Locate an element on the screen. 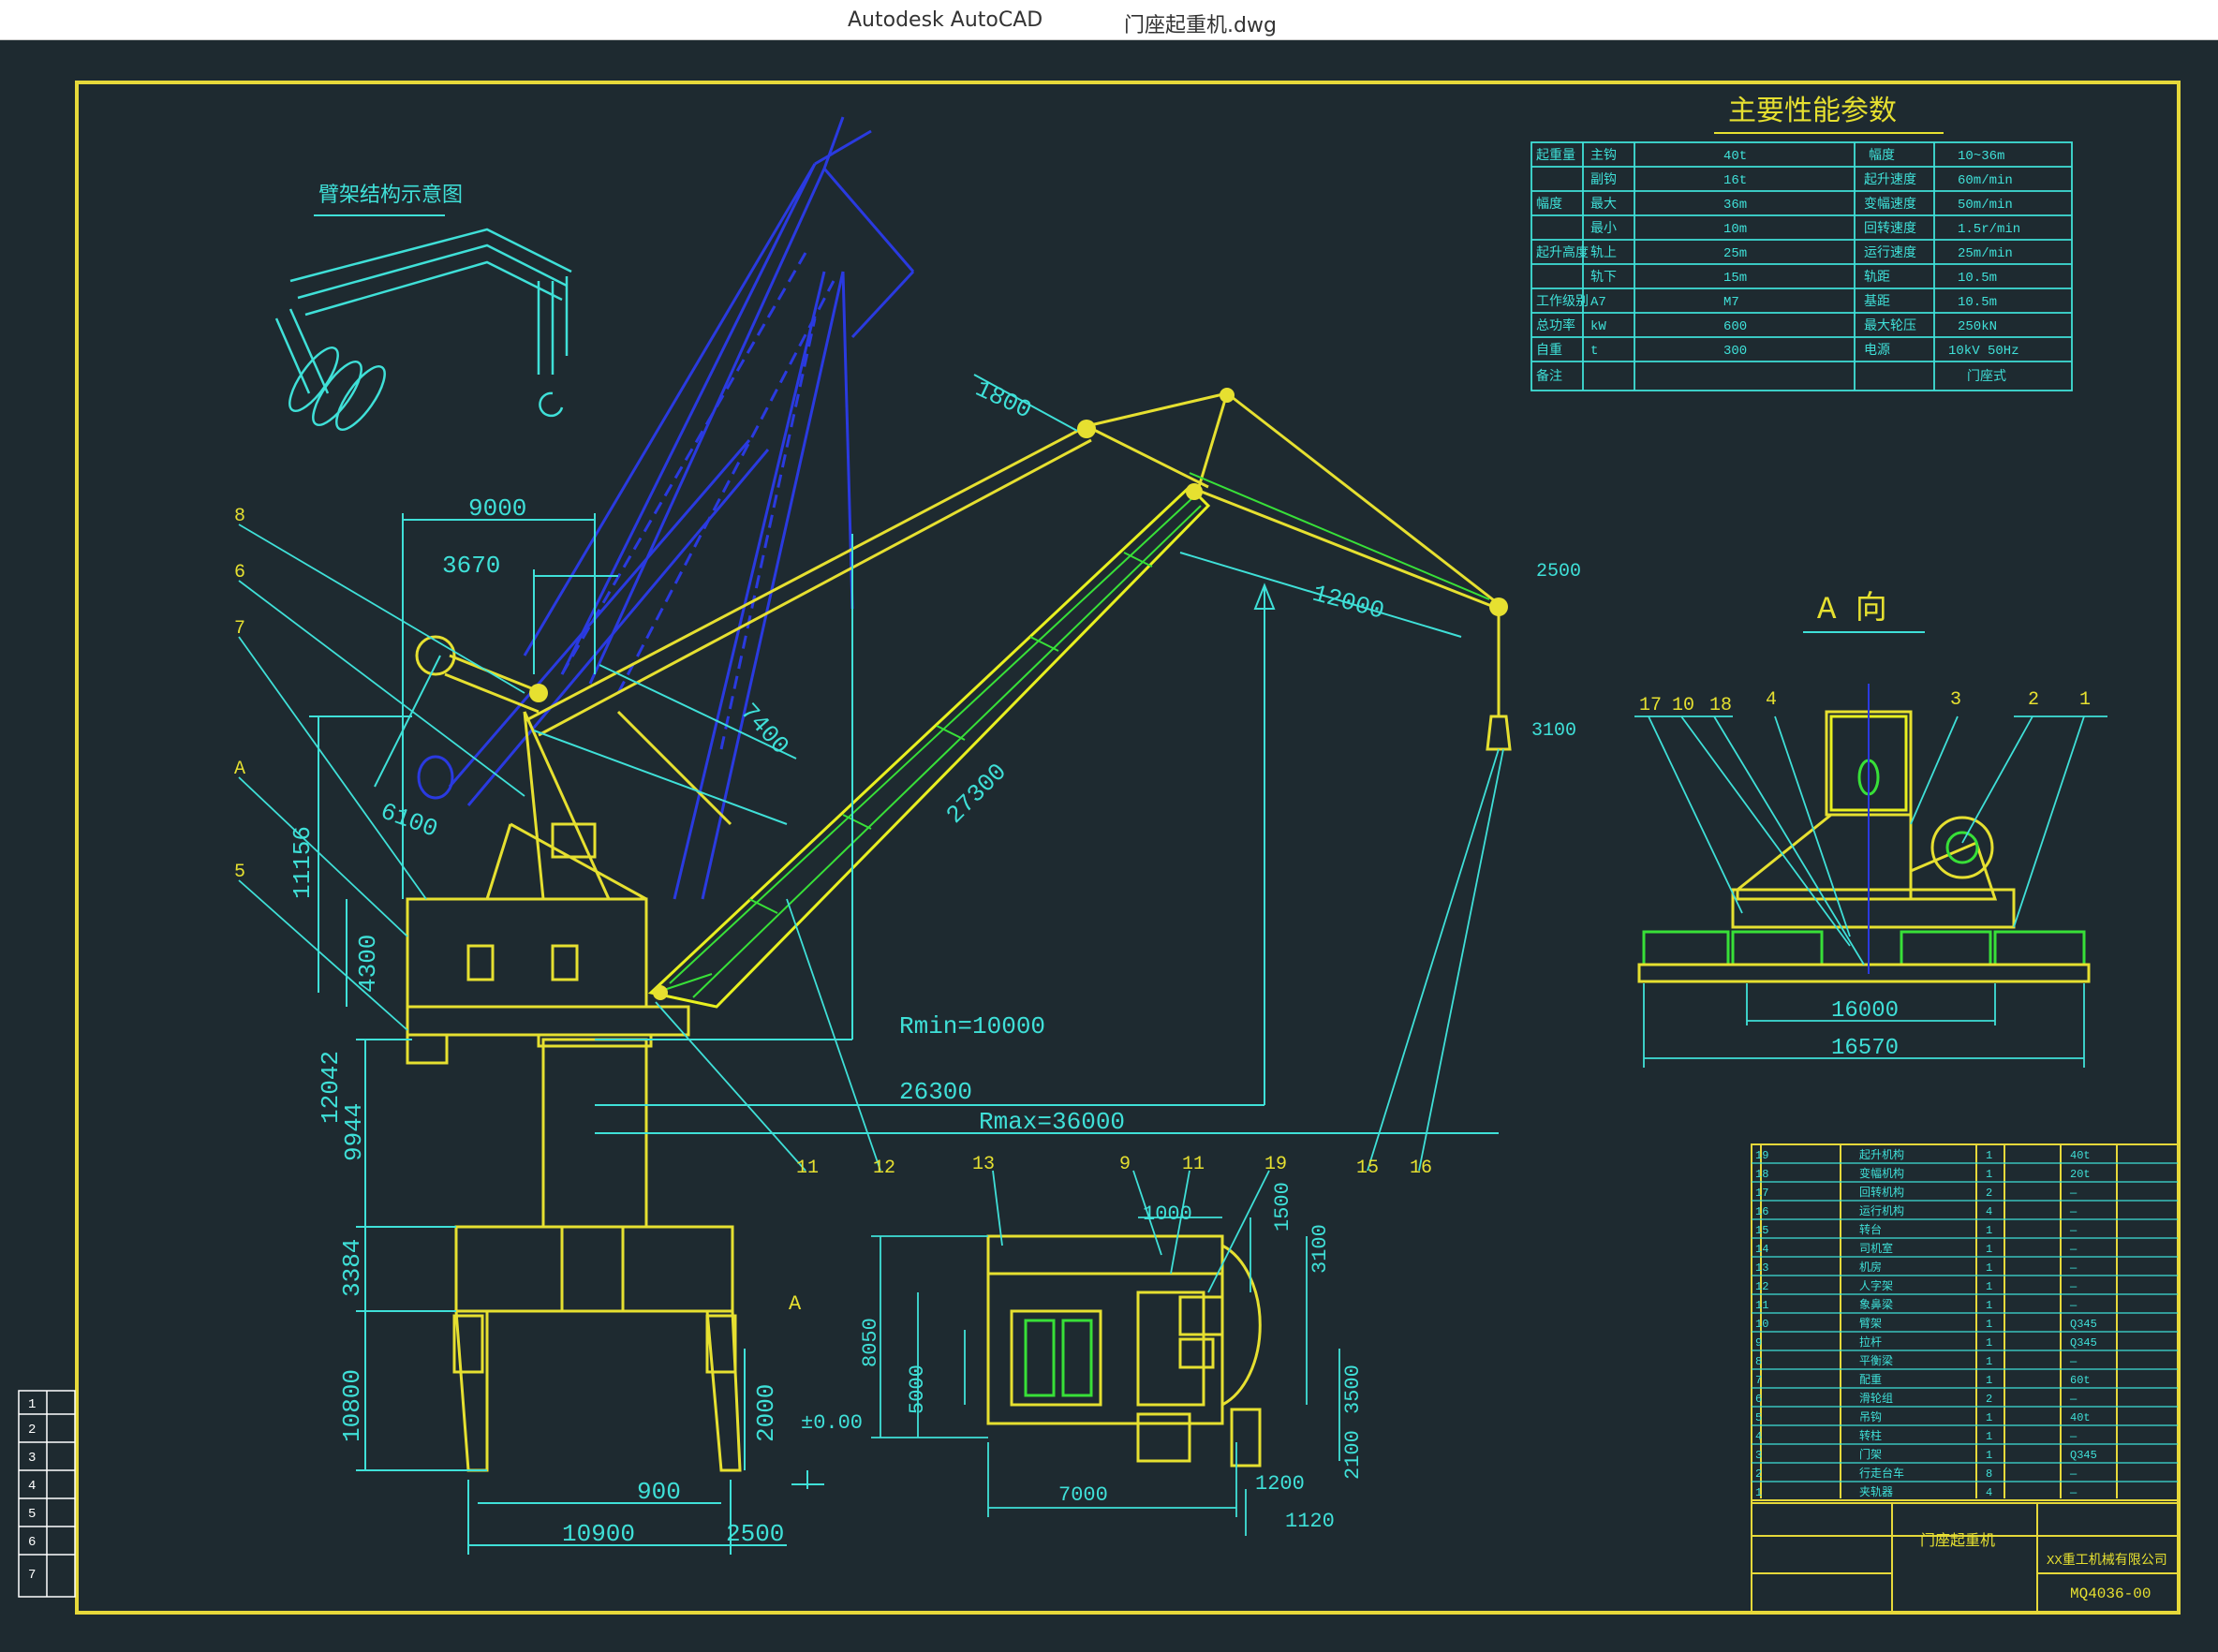 This screenshot has width=2218, height=1652. side-table-cell: 4 is located at coordinates (32, 1486).